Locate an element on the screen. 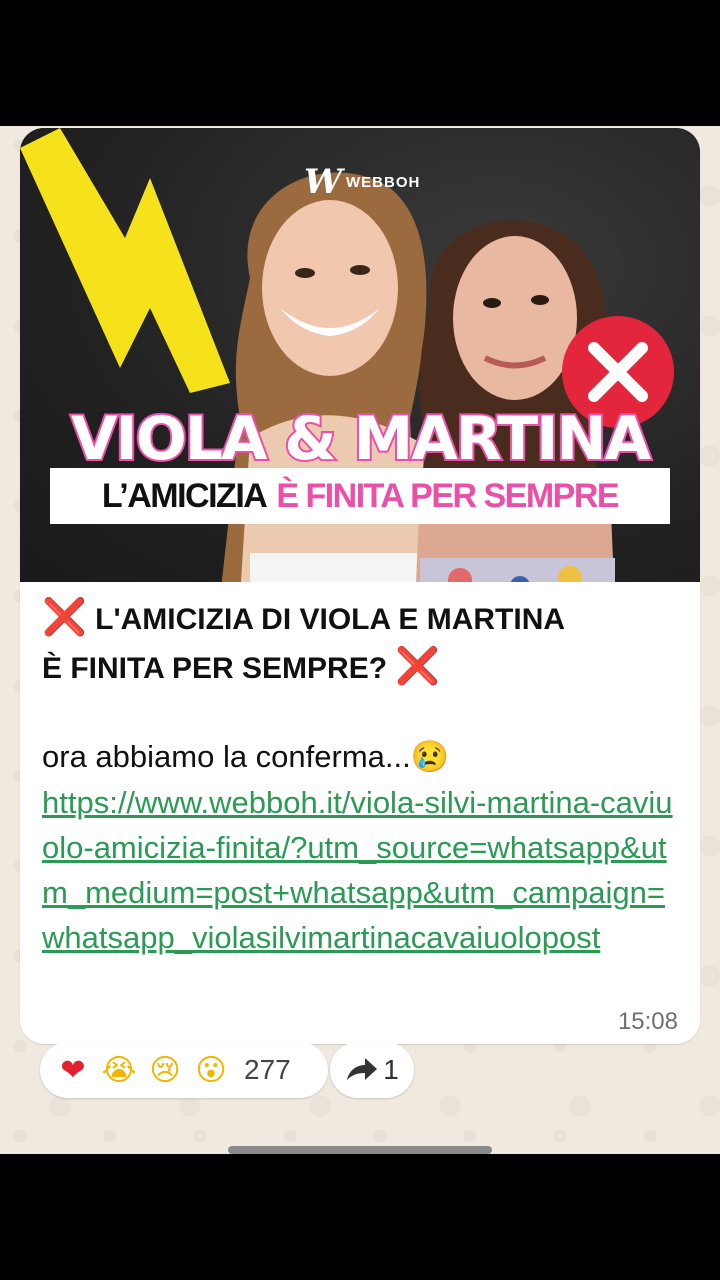 Image resolution: width=720 pixels, height=1280 pixels. webboh-logo-icon: W is located at coordinates (323, 182).